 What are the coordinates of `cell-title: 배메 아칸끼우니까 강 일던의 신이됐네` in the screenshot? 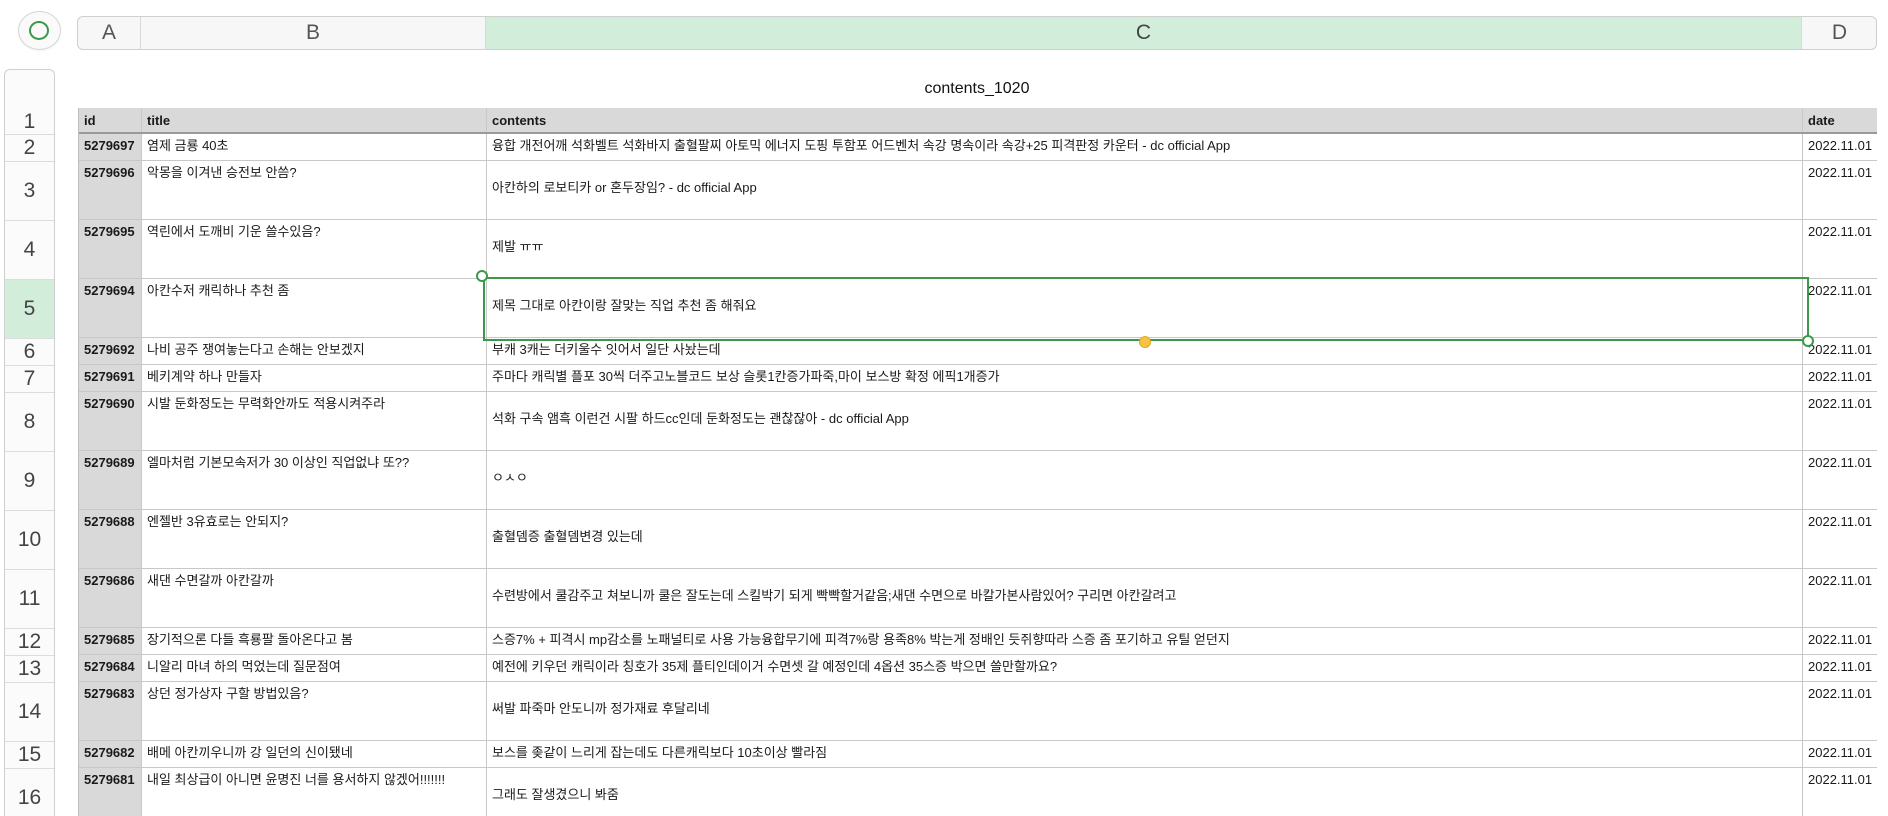 It's located at (314, 754).